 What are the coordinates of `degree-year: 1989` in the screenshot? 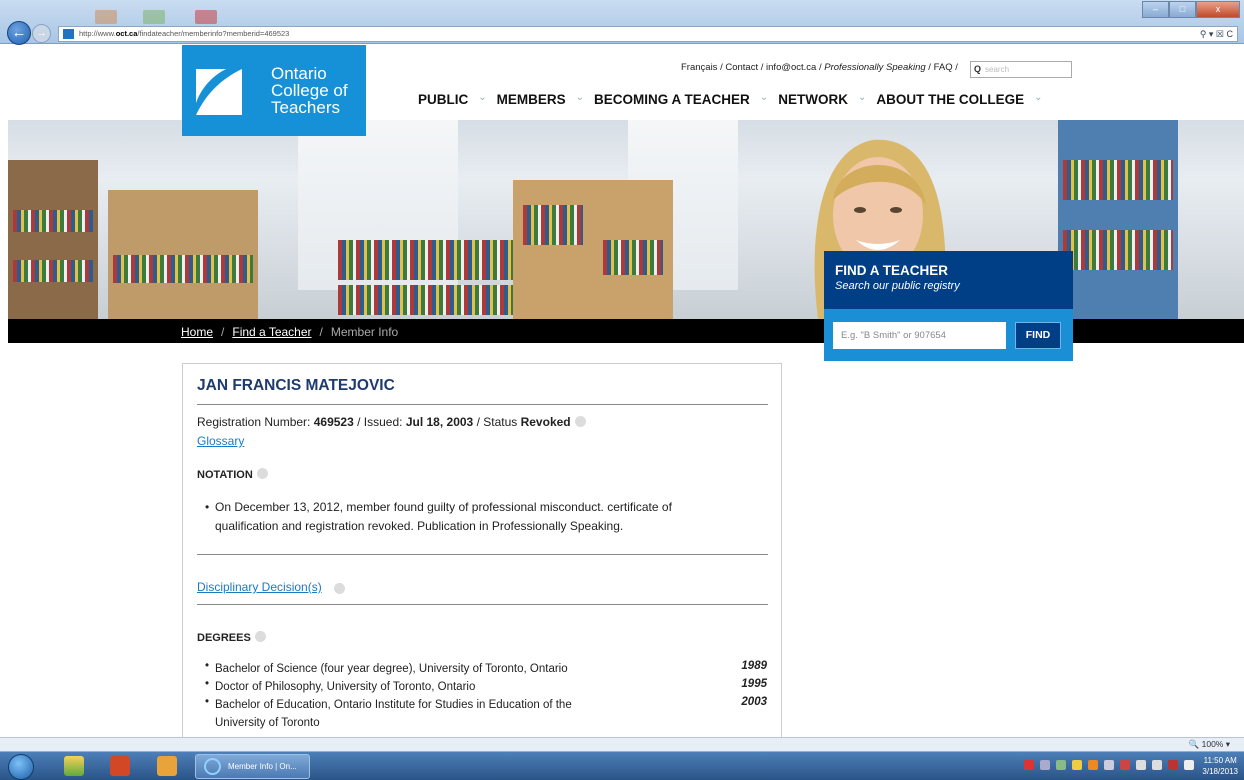 It's located at (754, 666).